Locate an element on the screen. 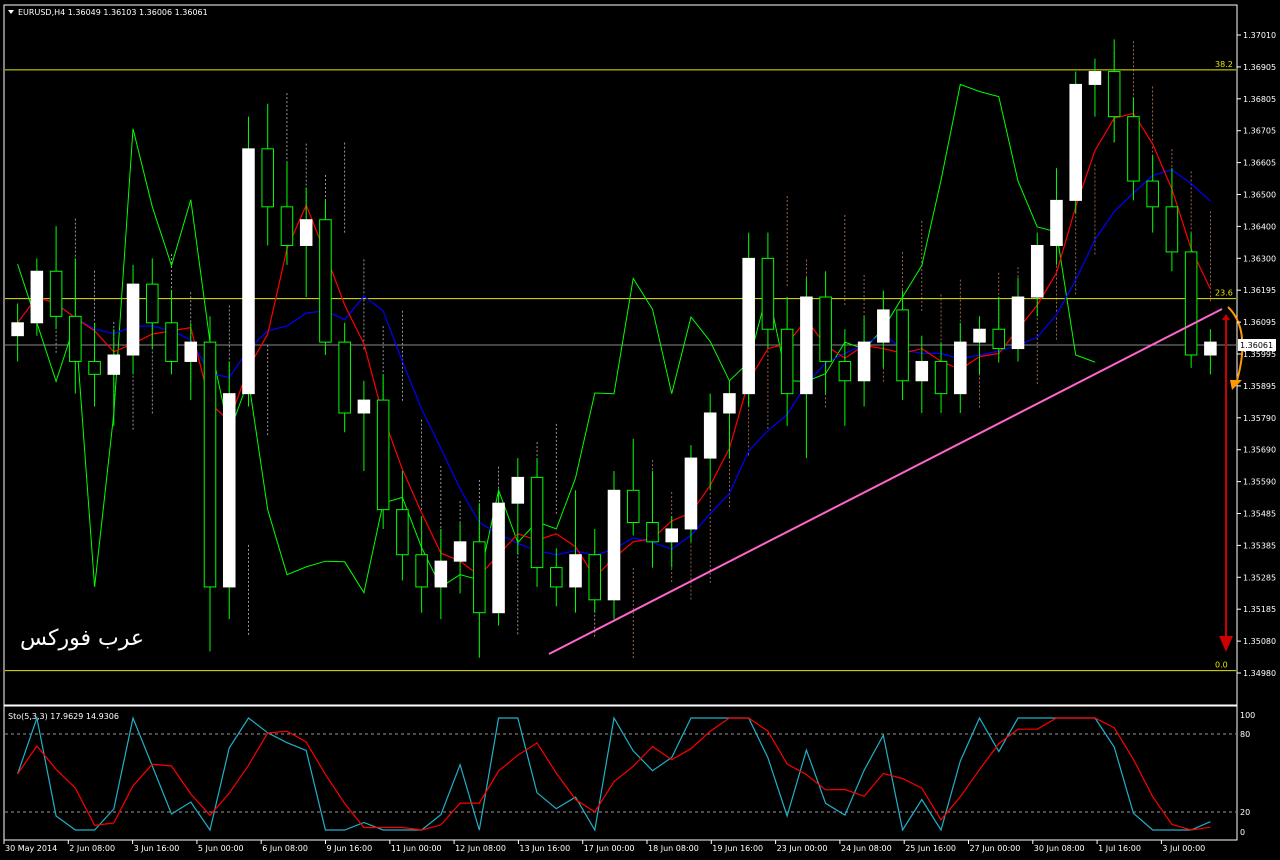 This screenshot has width=1280, height=860. price-axis-label: 1.36805 is located at coordinates (1259, 99).